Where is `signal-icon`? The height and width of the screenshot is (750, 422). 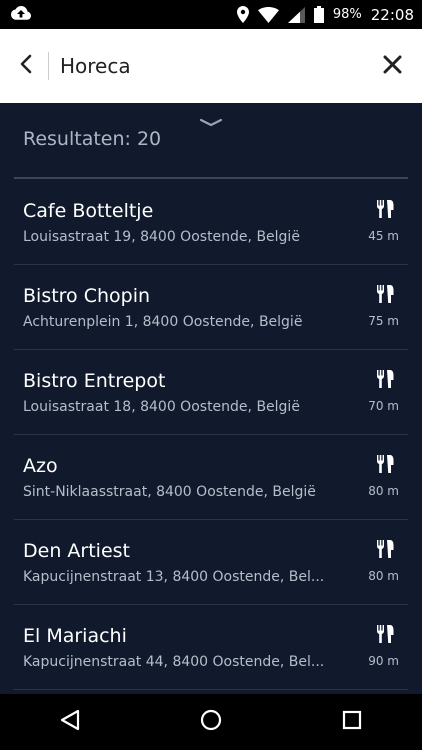 signal-icon is located at coordinates (296, 14).